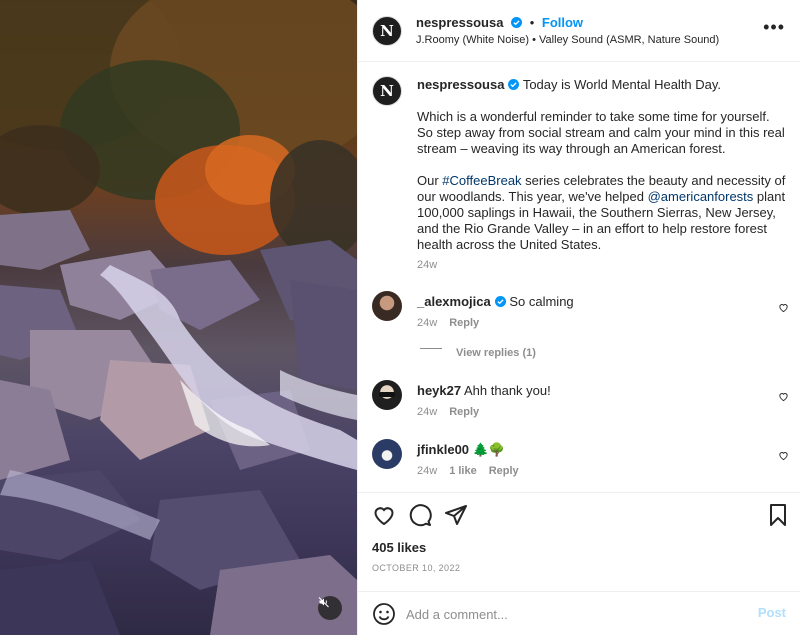  What do you see at coordinates (778, 515) in the screenshot?
I see `bookmark-icon` at bounding box center [778, 515].